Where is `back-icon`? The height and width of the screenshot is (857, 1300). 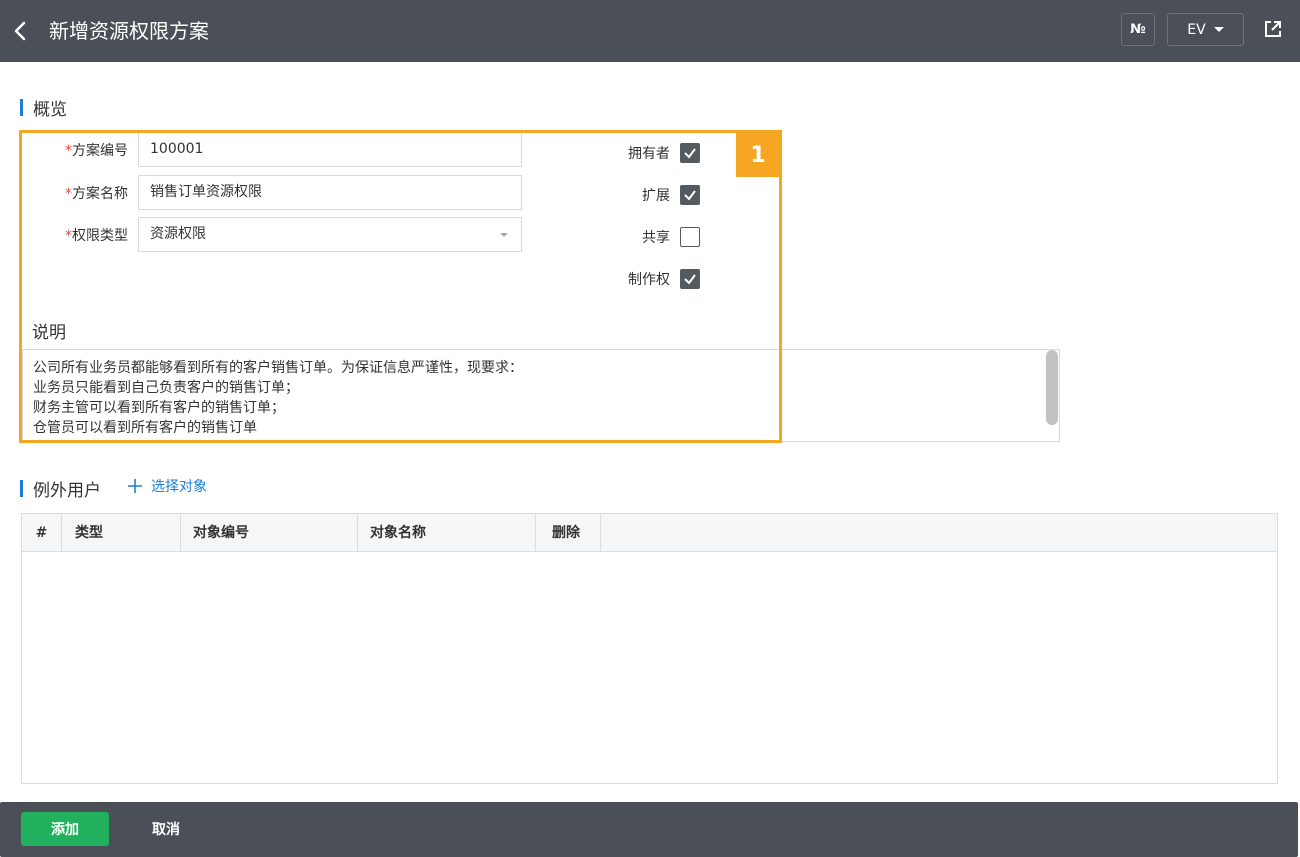 back-icon is located at coordinates (21, 31).